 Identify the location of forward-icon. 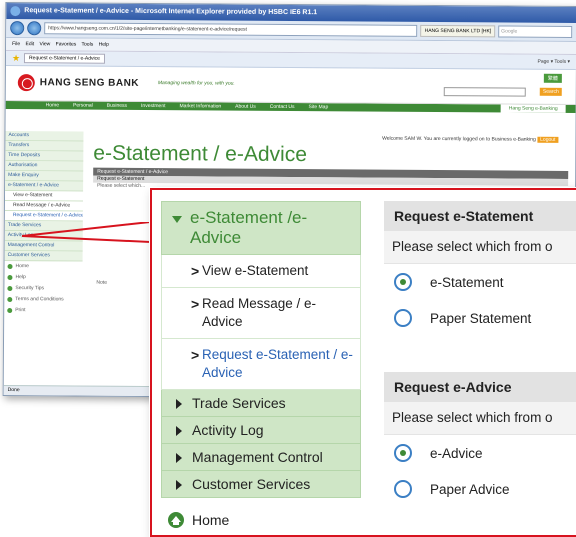
(34, 28).